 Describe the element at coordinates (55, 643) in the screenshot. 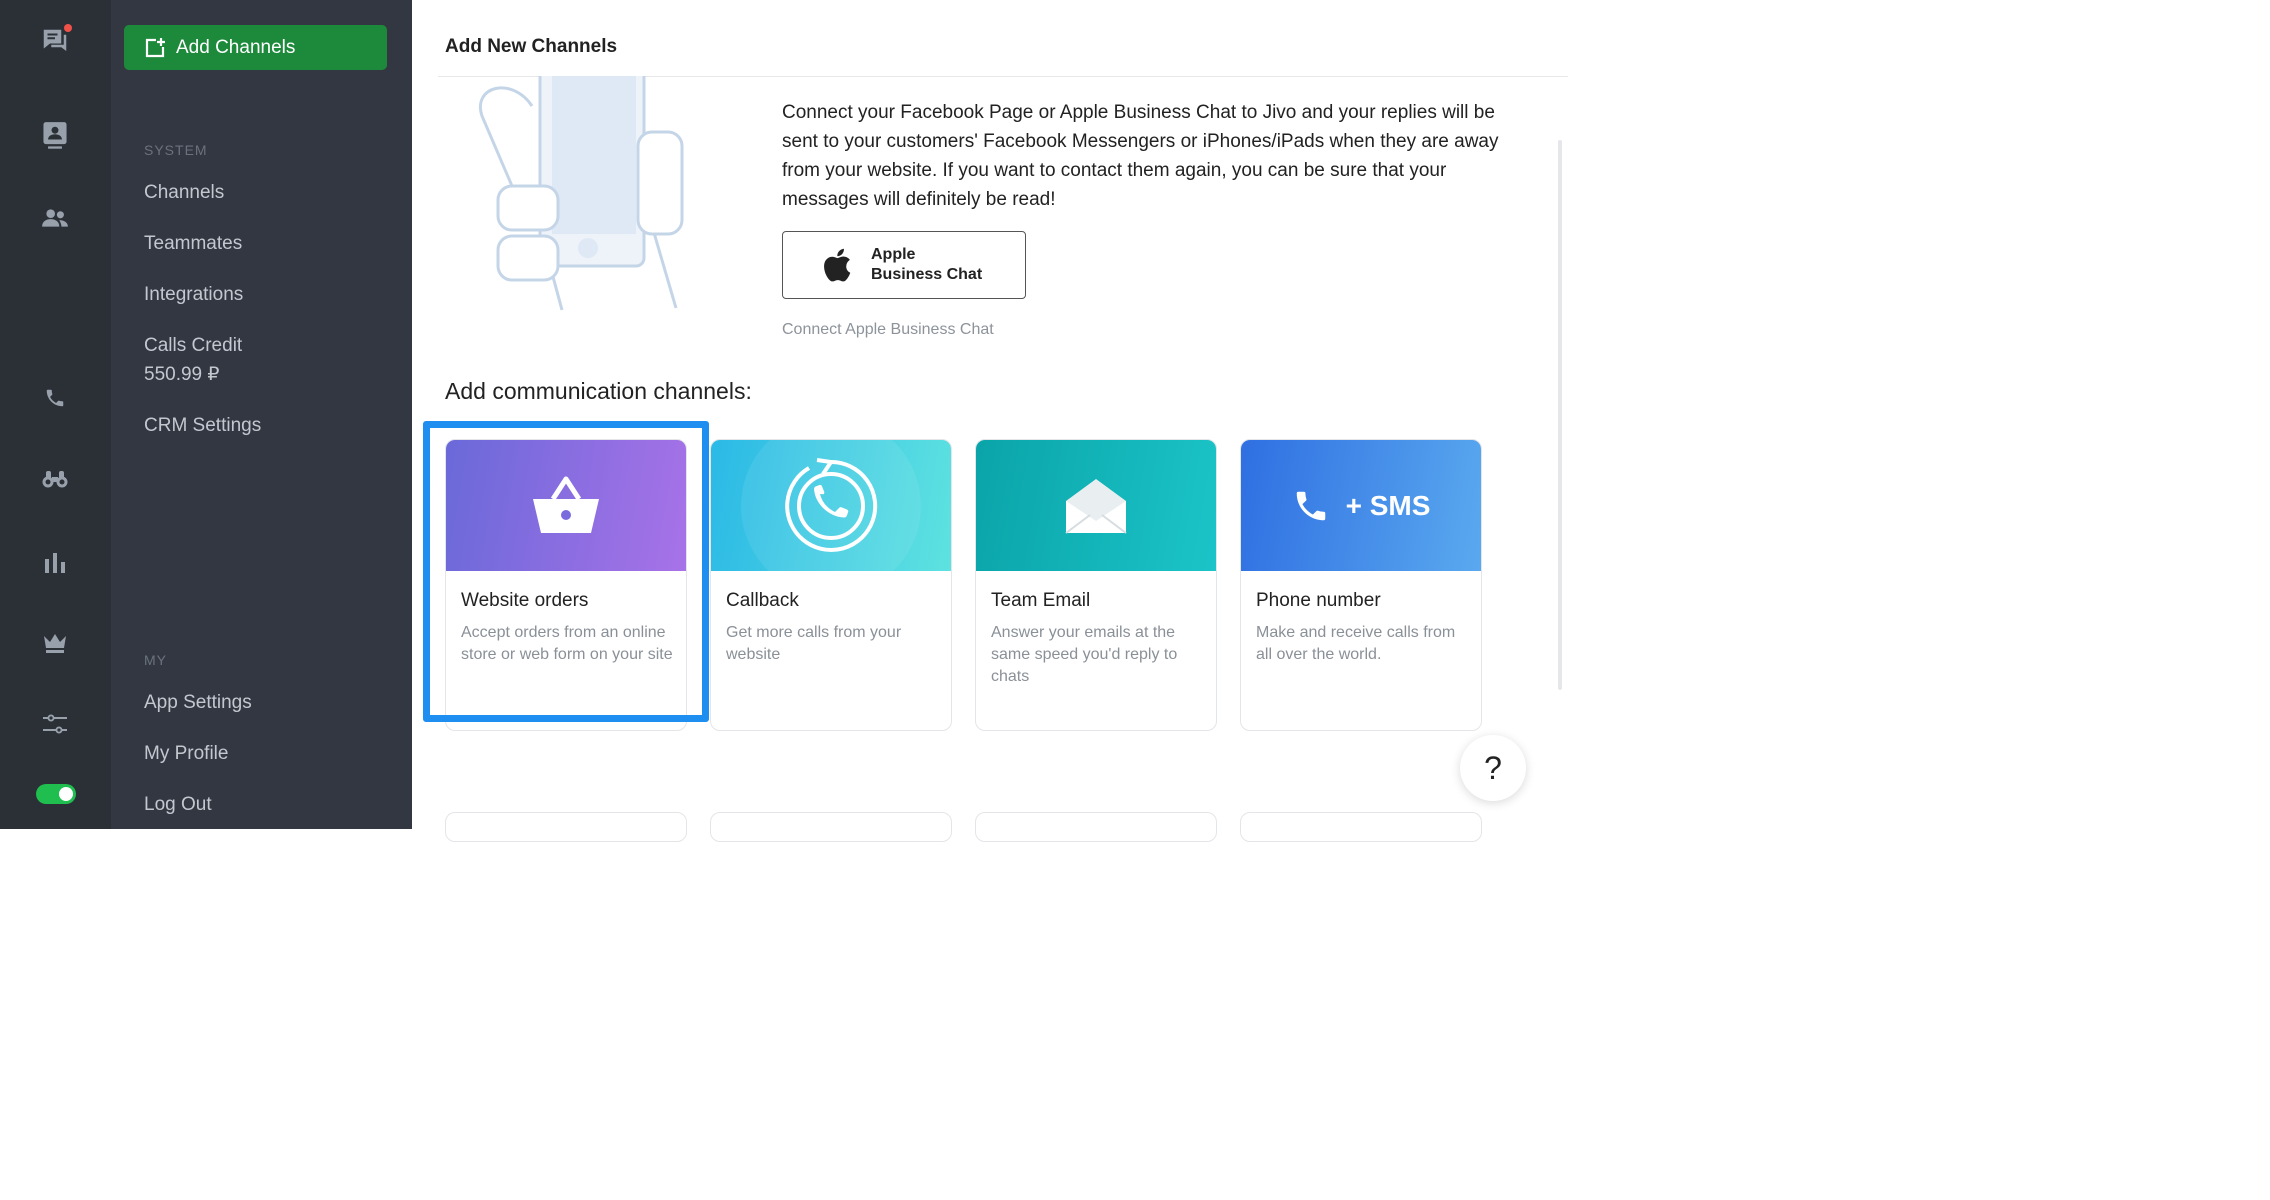

I see `crown-icon` at that location.